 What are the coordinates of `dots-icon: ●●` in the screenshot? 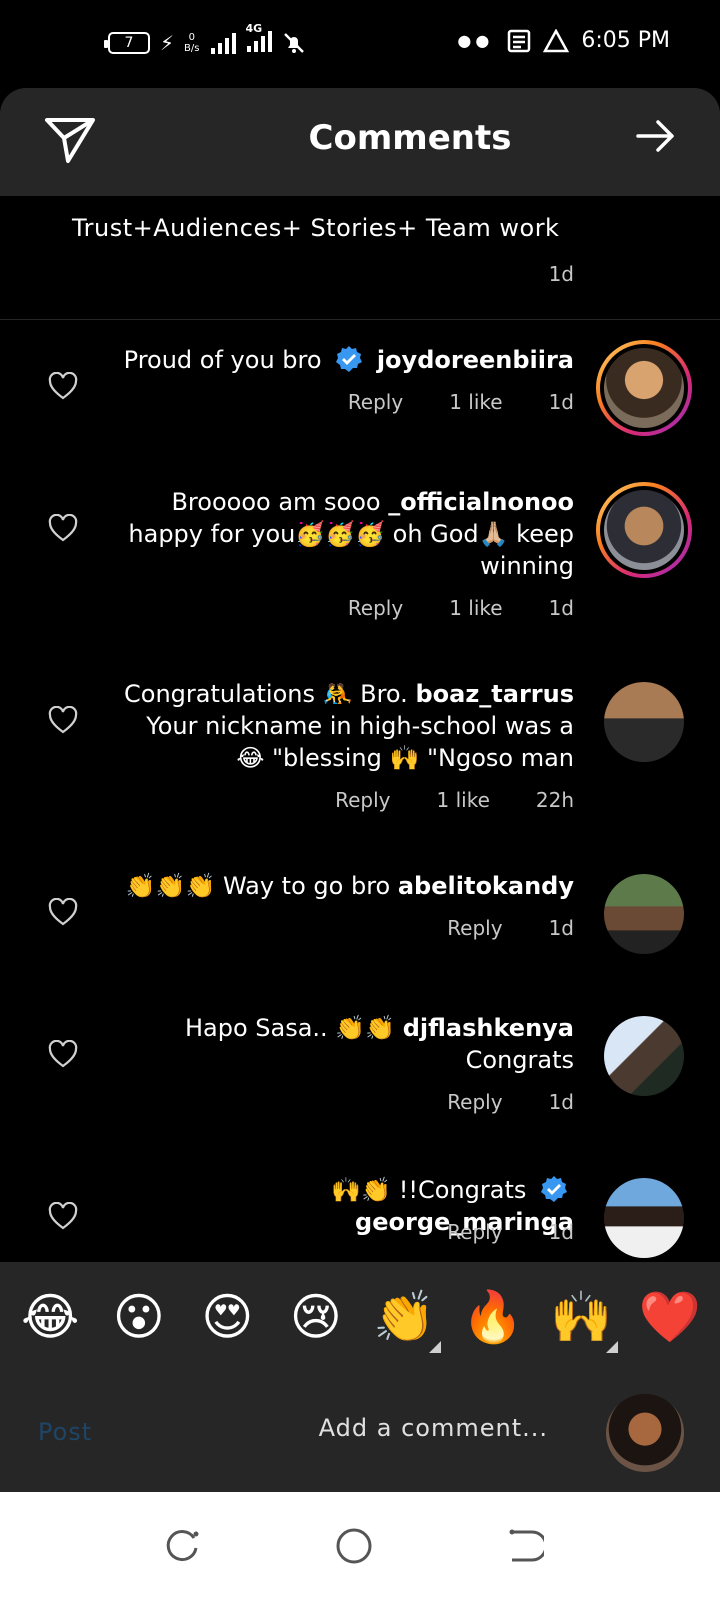 It's located at (475, 40).